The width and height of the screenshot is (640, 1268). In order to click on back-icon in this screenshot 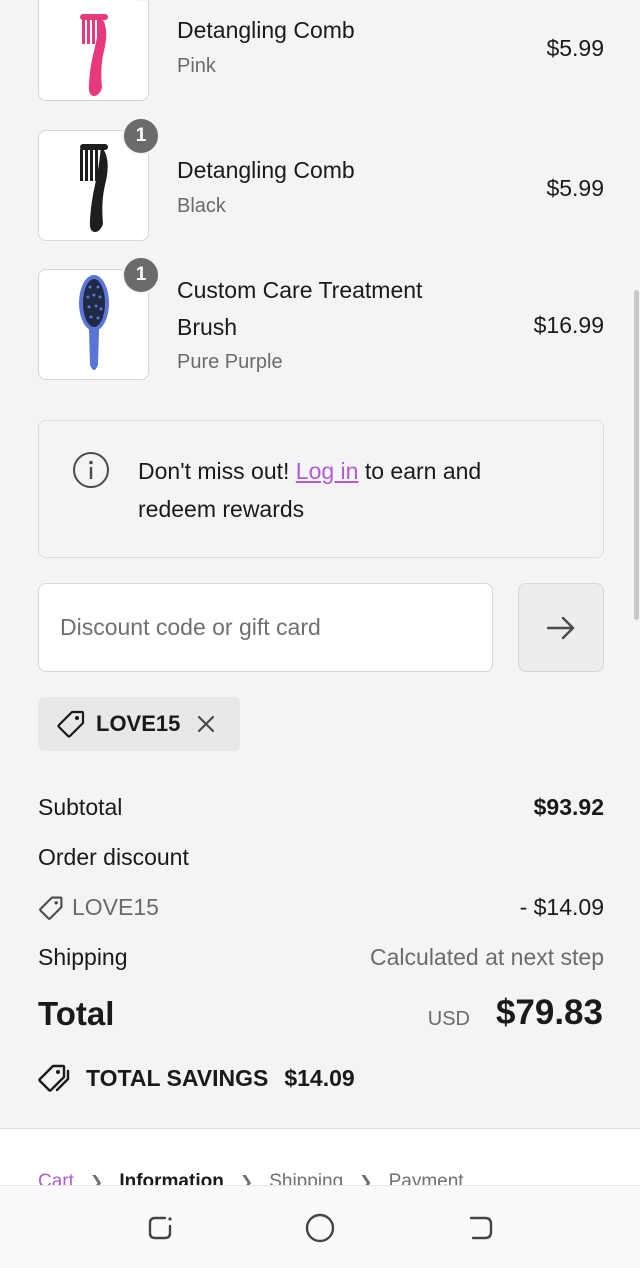, I will do `click(481, 1228)`.